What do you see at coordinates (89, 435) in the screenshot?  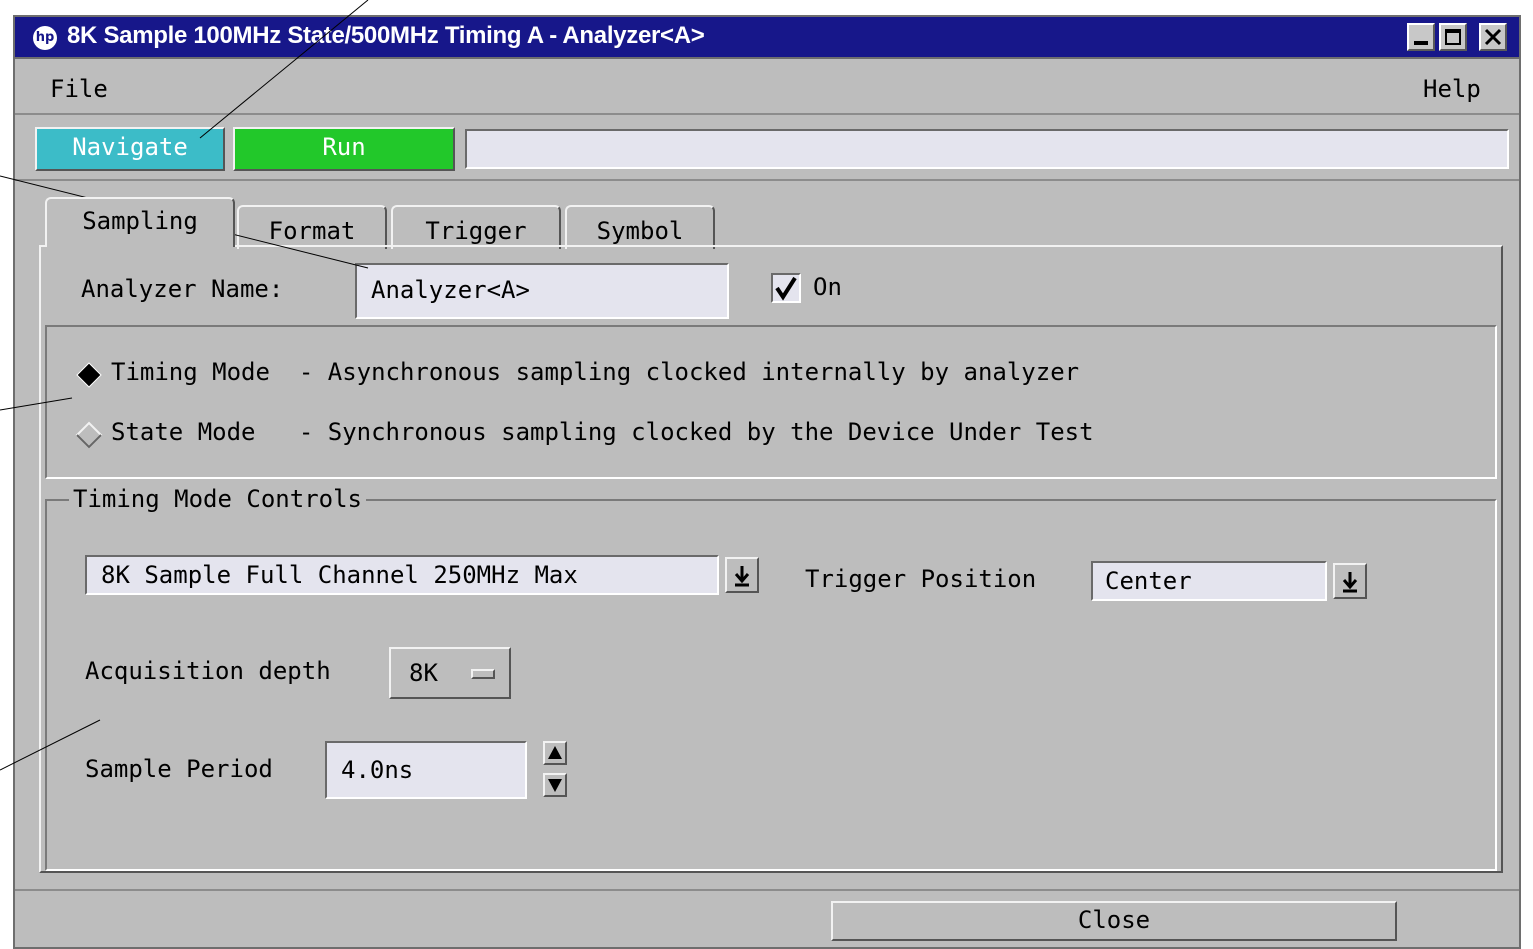 I see `state-mode-radio` at bounding box center [89, 435].